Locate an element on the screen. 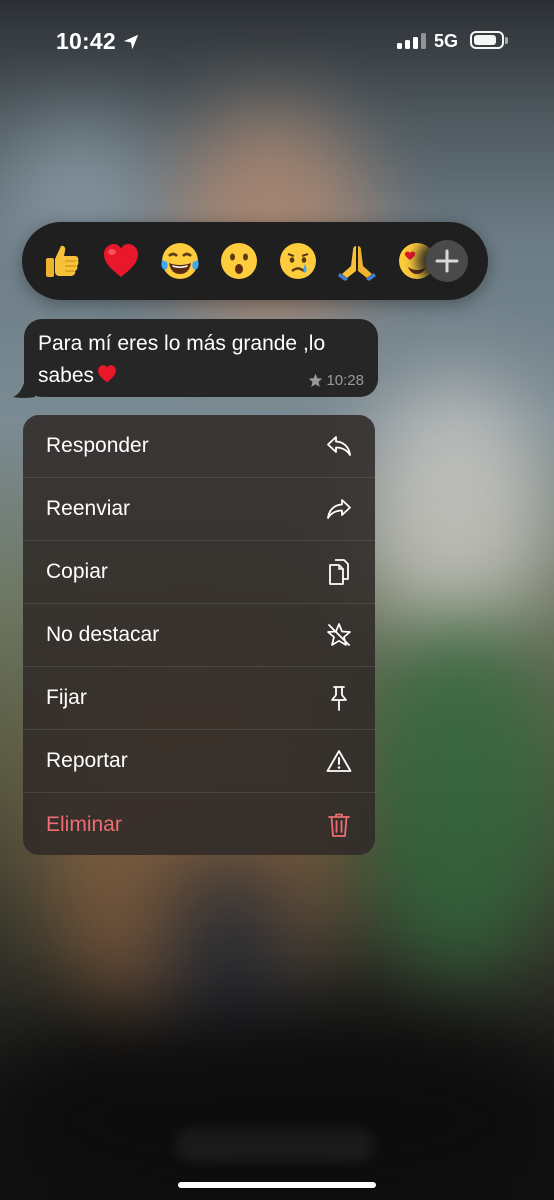  unstar-icon is located at coordinates (339, 635).